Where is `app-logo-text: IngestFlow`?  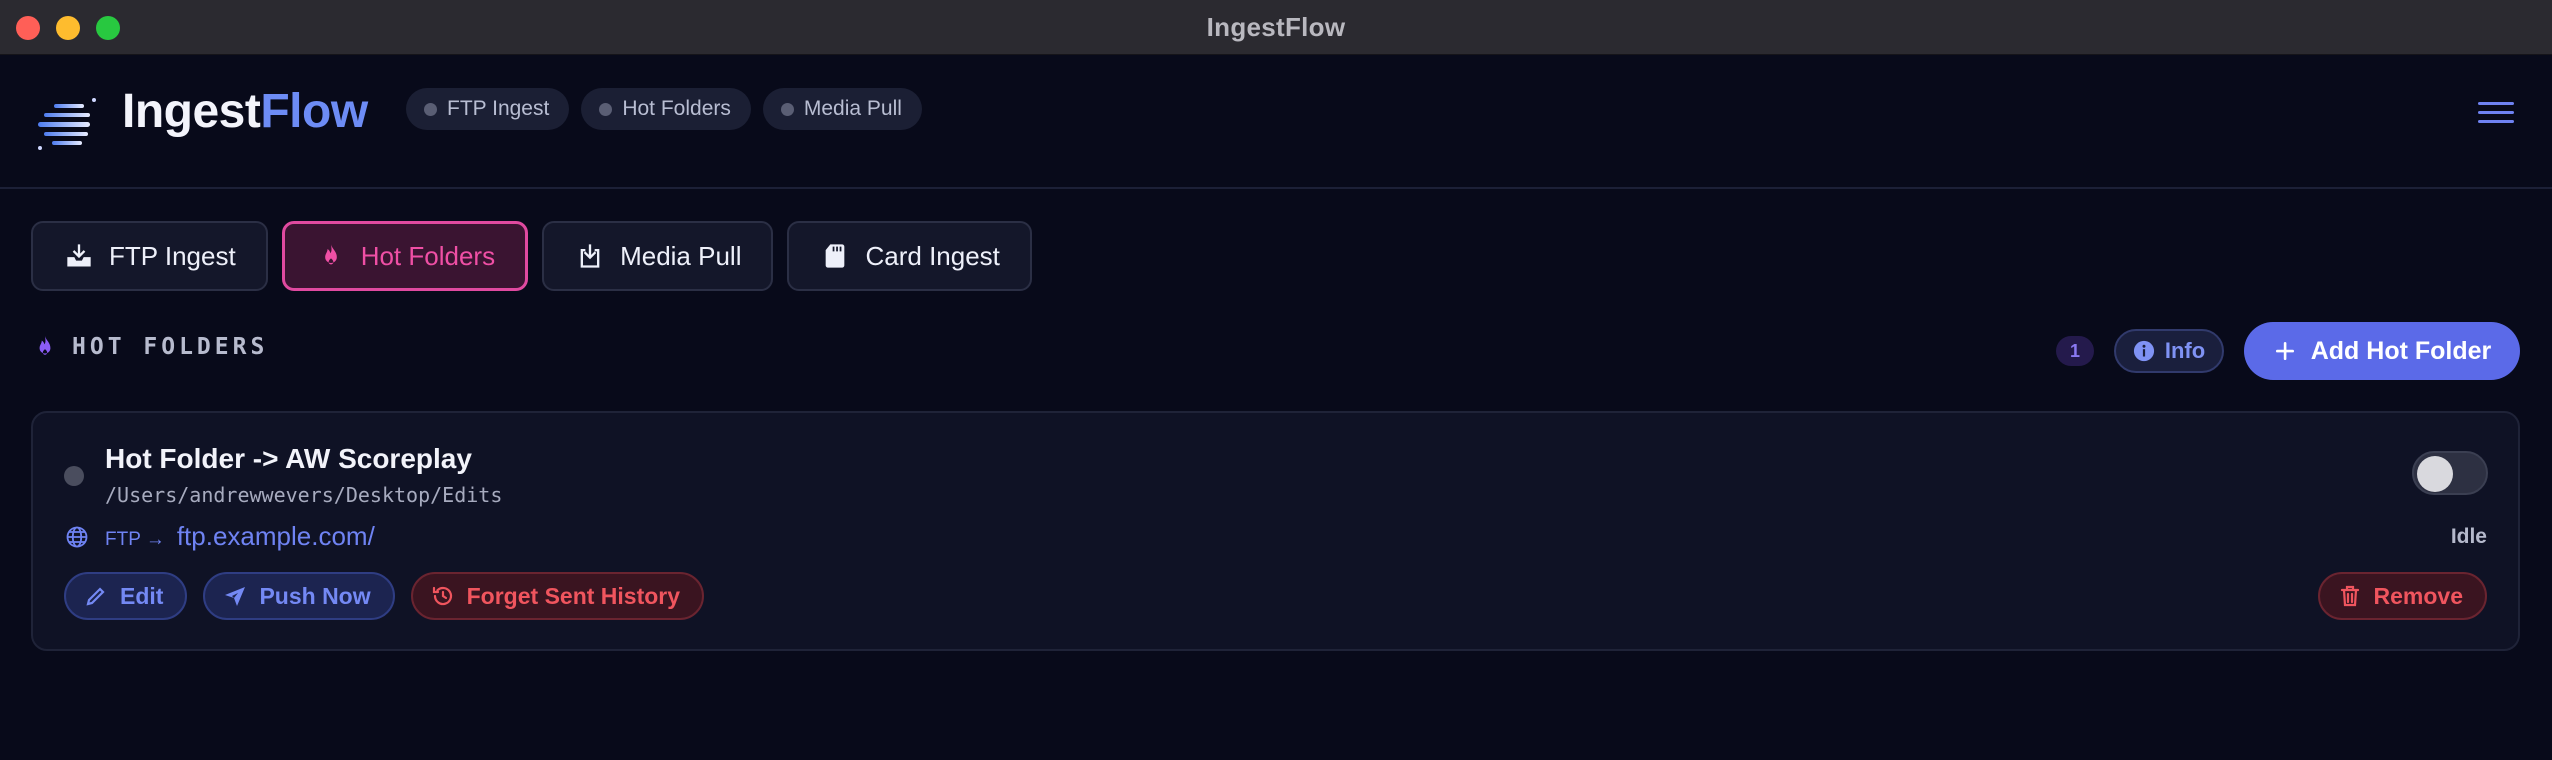 app-logo-text: IngestFlow is located at coordinates (245, 111).